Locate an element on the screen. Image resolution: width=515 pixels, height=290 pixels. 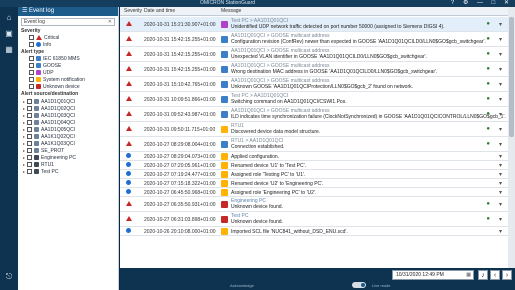
next-icon: › is located at coordinates (507, 275).